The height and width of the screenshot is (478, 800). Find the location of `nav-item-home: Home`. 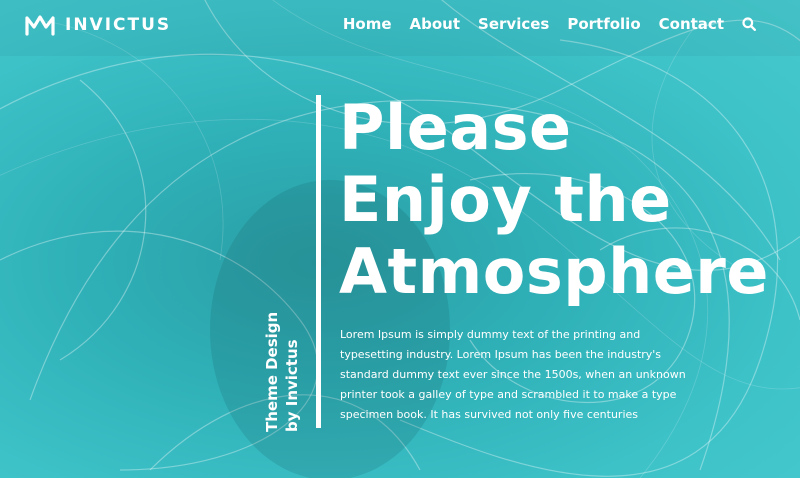

nav-item-home: Home is located at coordinates (367, 24).